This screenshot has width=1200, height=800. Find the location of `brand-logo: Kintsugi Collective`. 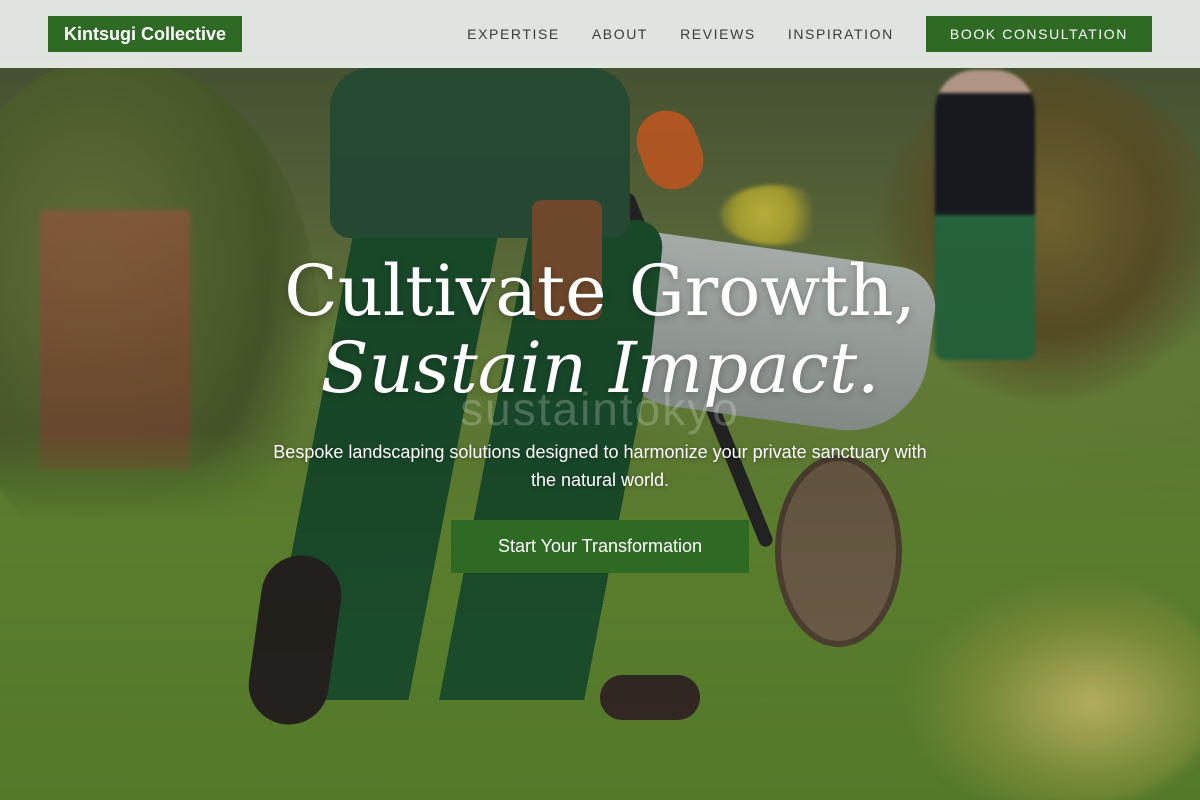

brand-logo: Kintsugi Collective is located at coordinates (145, 34).